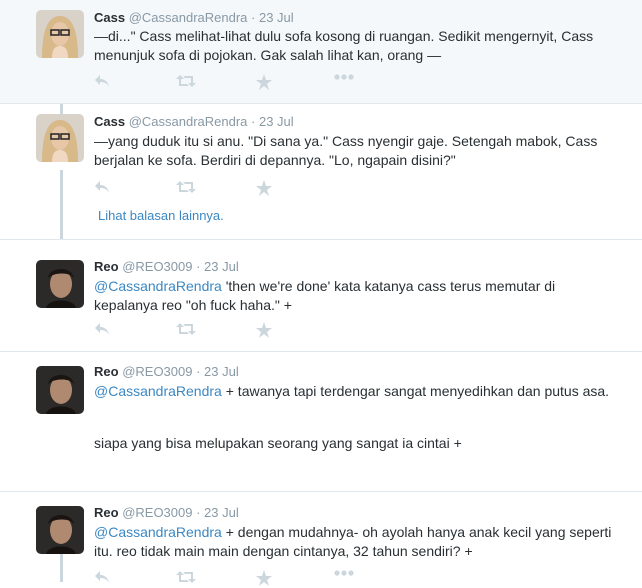  What do you see at coordinates (161, 215) in the screenshot?
I see `more-replies-link: Lihat balasan lainnya.` at bounding box center [161, 215].